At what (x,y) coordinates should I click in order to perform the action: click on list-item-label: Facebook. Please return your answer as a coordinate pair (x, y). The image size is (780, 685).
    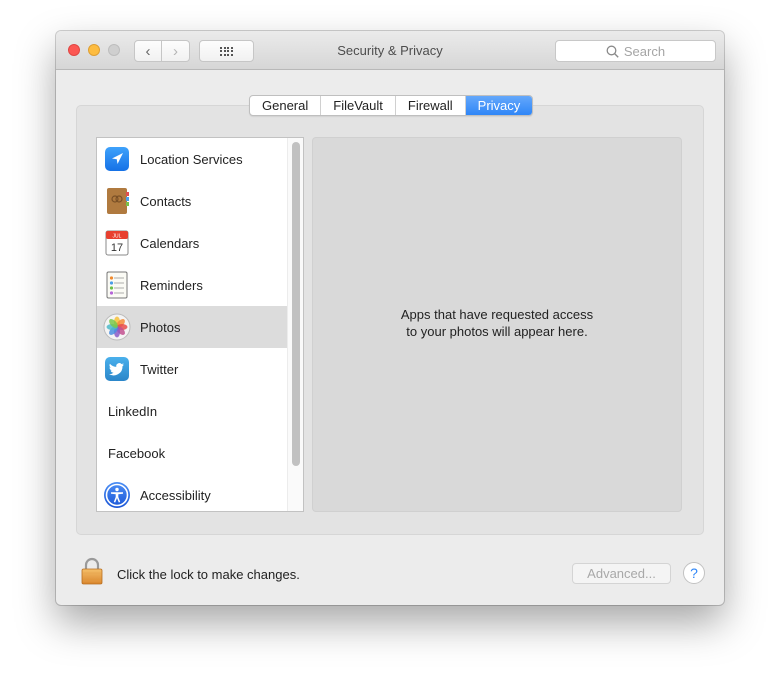
    Looking at the image, I should click on (137, 453).